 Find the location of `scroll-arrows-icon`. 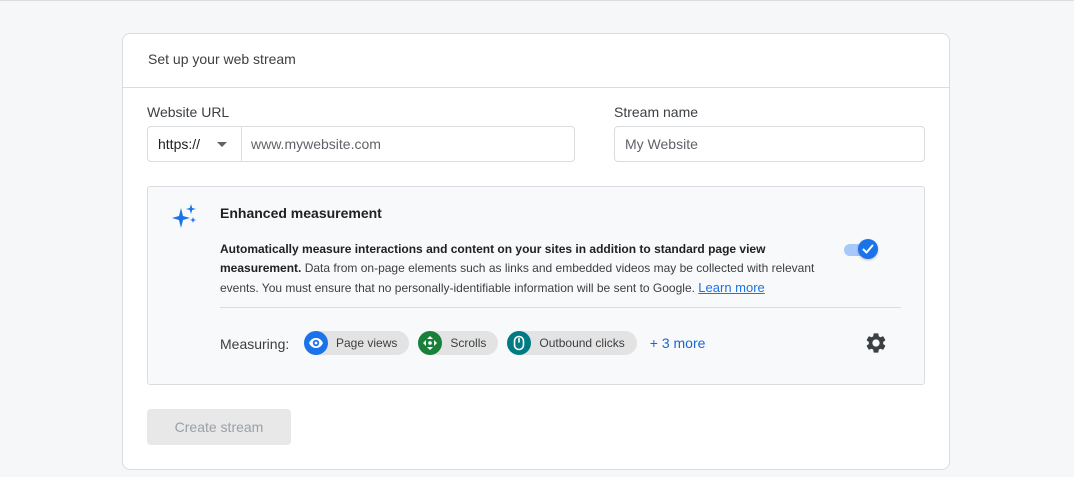

scroll-arrows-icon is located at coordinates (430, 343).